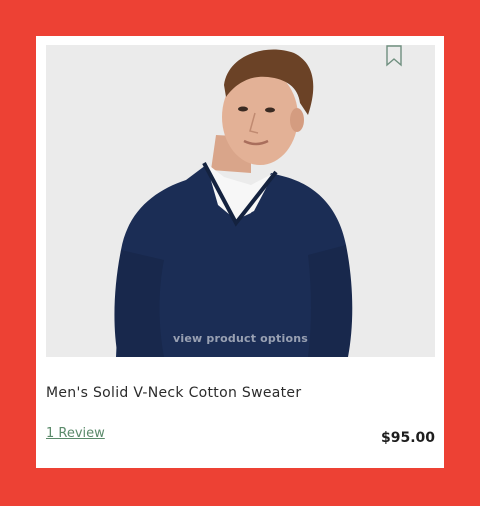 This screenshot has height=506, width=480. What do you see at coordinates (407, 438) in the screenshot?
I see `product-price: $95.00` at bounding box center [407, 438].